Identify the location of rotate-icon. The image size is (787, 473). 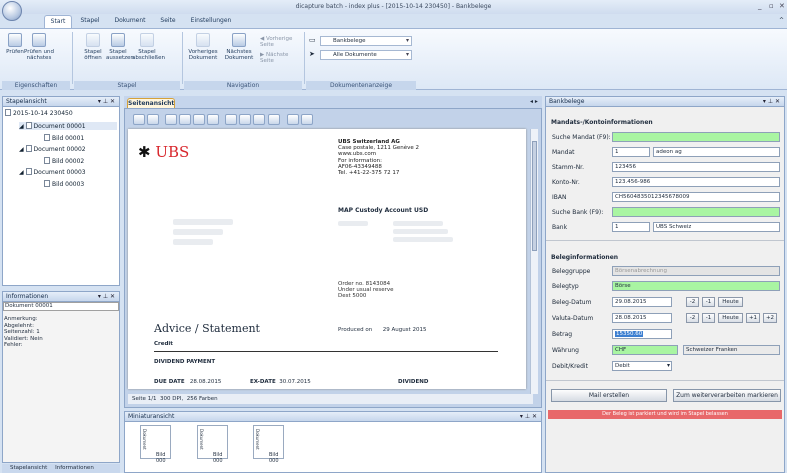
(139, 119).